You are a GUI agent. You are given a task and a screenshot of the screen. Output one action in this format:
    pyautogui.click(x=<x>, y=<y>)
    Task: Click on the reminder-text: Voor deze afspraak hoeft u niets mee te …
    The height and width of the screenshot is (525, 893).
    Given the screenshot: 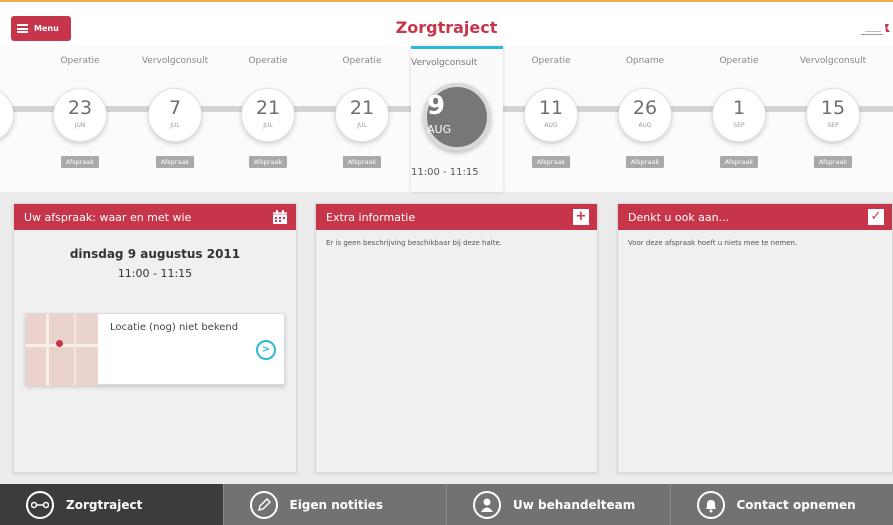 What is the action you would take?
    pyautogui.click(x=713, y=243)
    